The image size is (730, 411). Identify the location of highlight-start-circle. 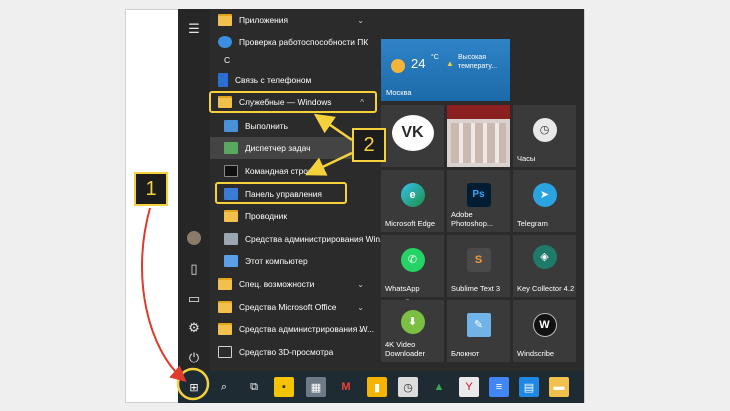
(193, 384).